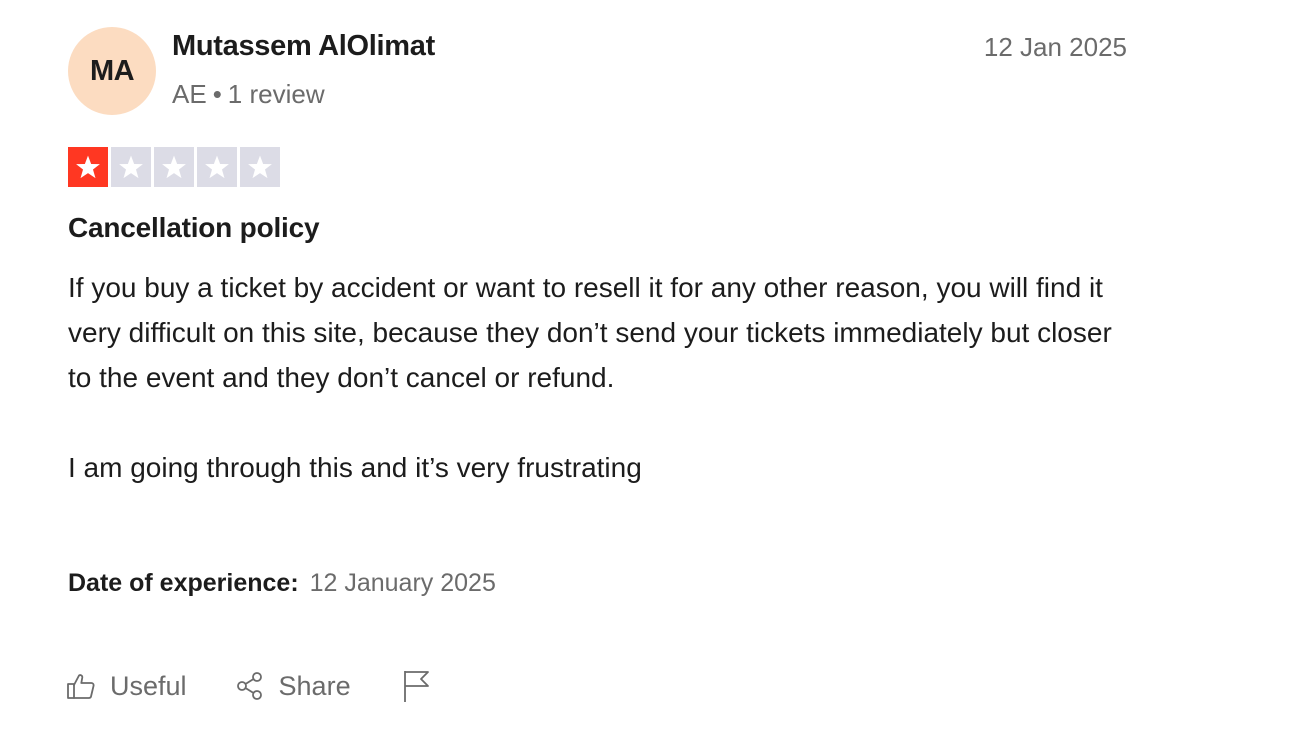  What do you see at coordinates (194, 228) in the screenshot?
I see `review-title: Cancellation policy` at bounding box center [194, 228].